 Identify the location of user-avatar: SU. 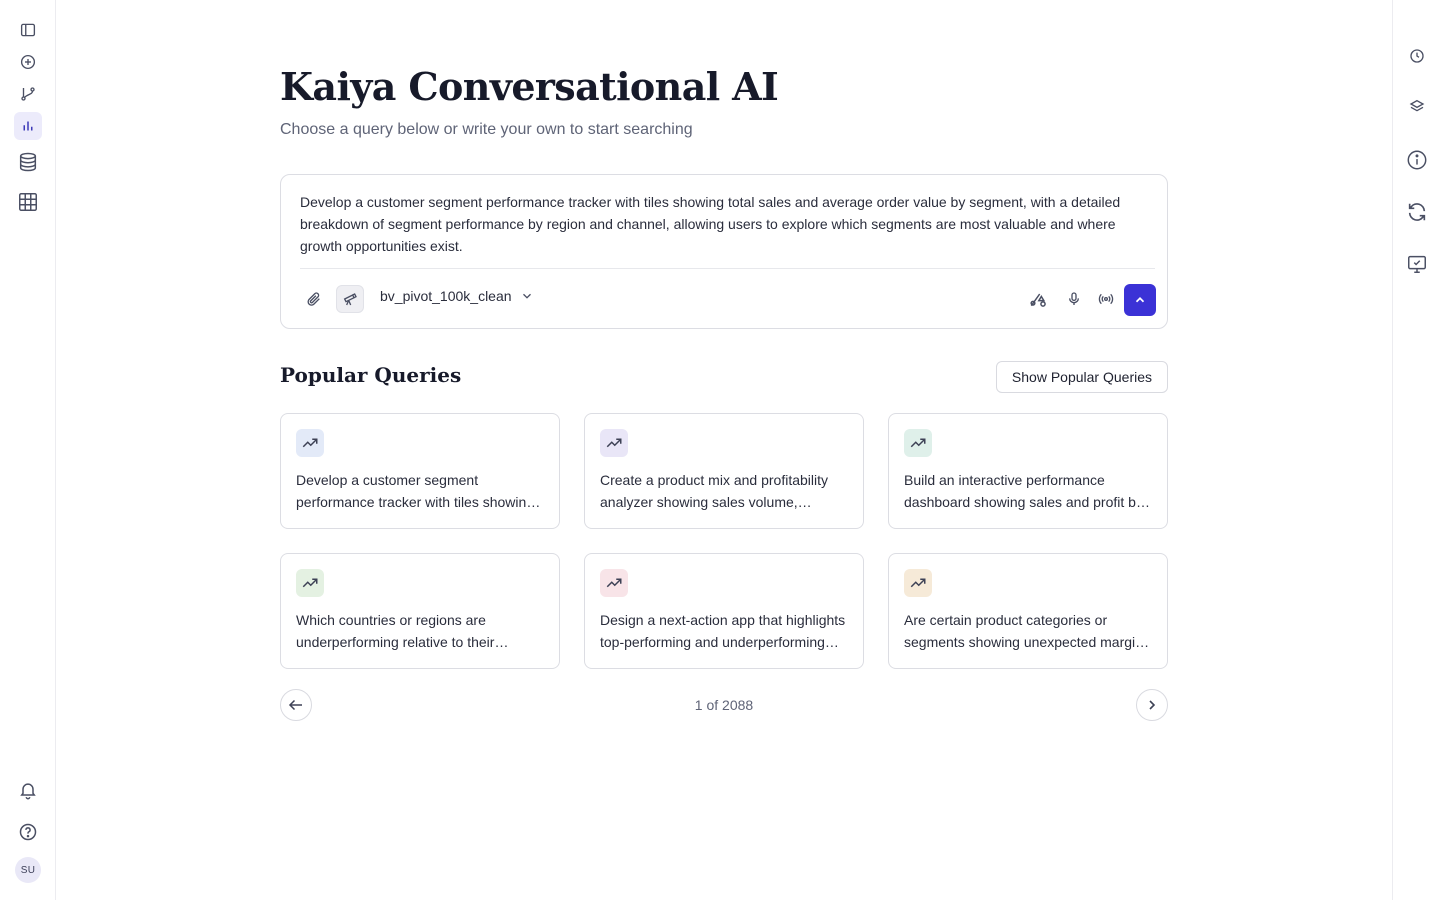
(28, 870).